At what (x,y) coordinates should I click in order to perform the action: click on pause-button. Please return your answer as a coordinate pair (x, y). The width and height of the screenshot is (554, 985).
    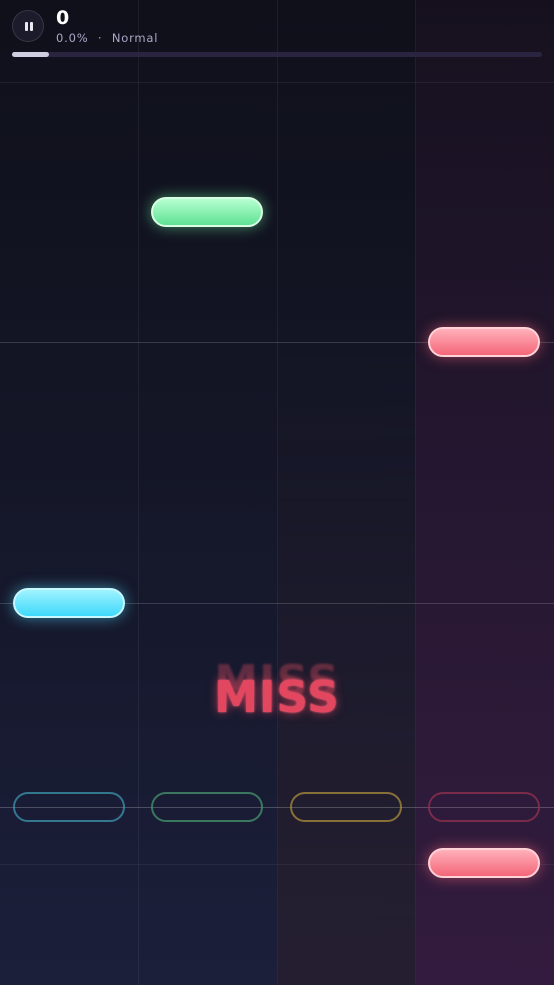
    Looking at the image, I should click on (28, 26).